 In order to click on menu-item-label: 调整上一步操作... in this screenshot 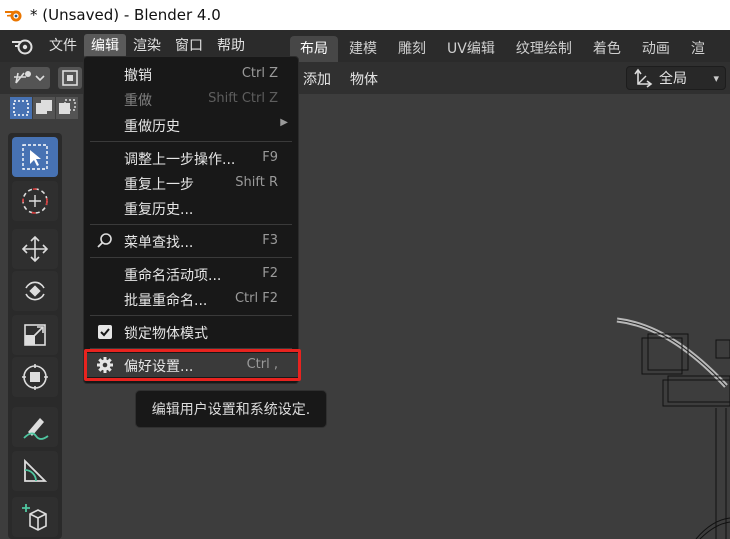, I will do `click(180, 160)`.